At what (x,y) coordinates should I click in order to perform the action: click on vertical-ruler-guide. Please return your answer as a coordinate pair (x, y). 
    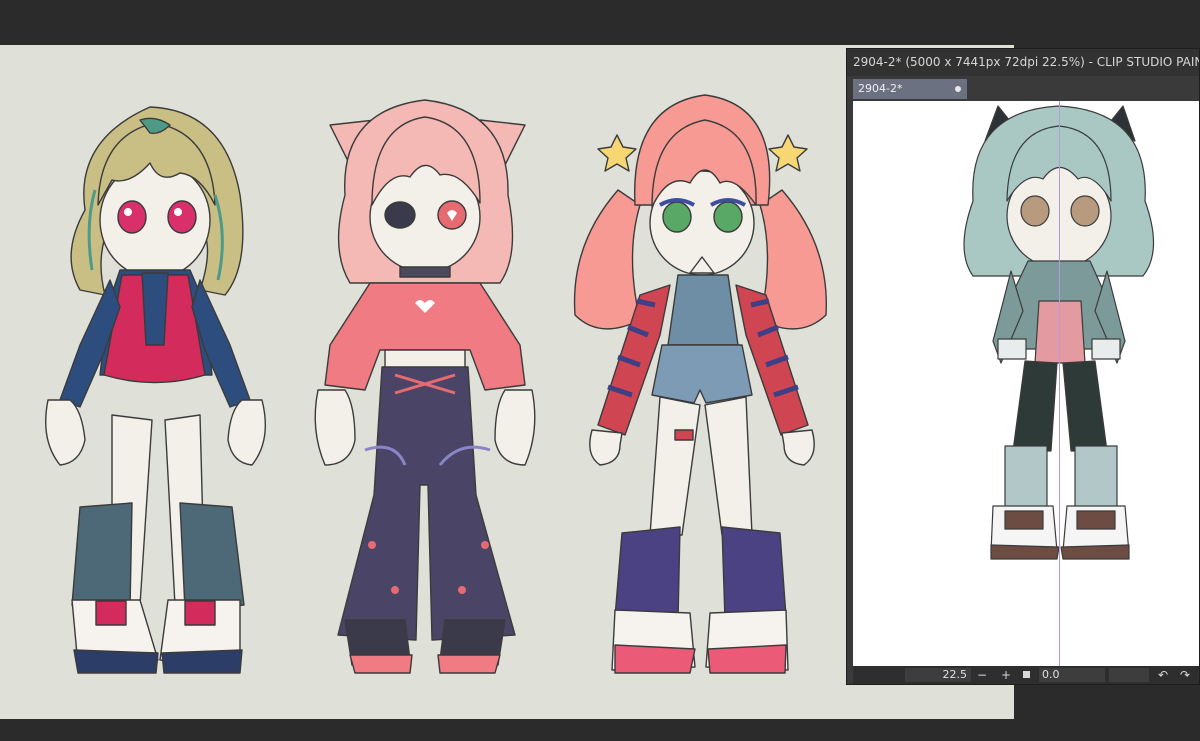
    Looking at the image, I should click on (1059, 383).